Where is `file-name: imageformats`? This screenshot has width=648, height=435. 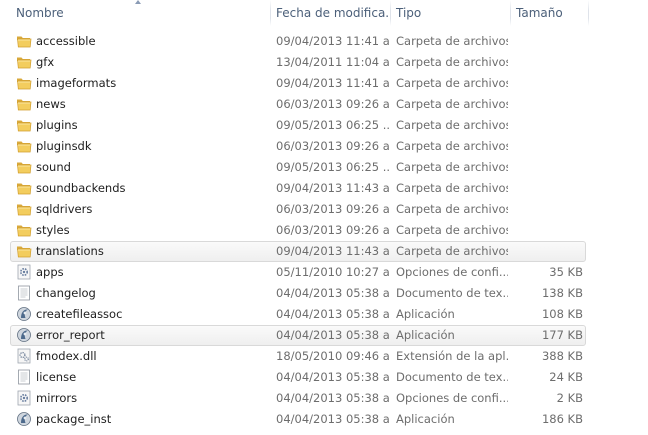
file-name: imageformats is located at coordinates (76, 83).